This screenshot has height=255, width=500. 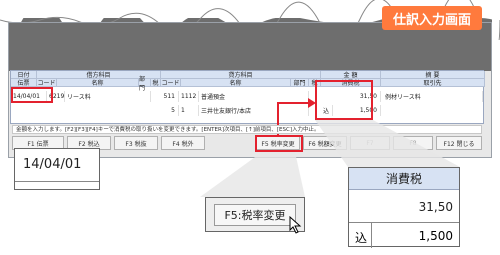 I want to click on zoom-date-callout: 14/04/01, so click(x=57, y=169).